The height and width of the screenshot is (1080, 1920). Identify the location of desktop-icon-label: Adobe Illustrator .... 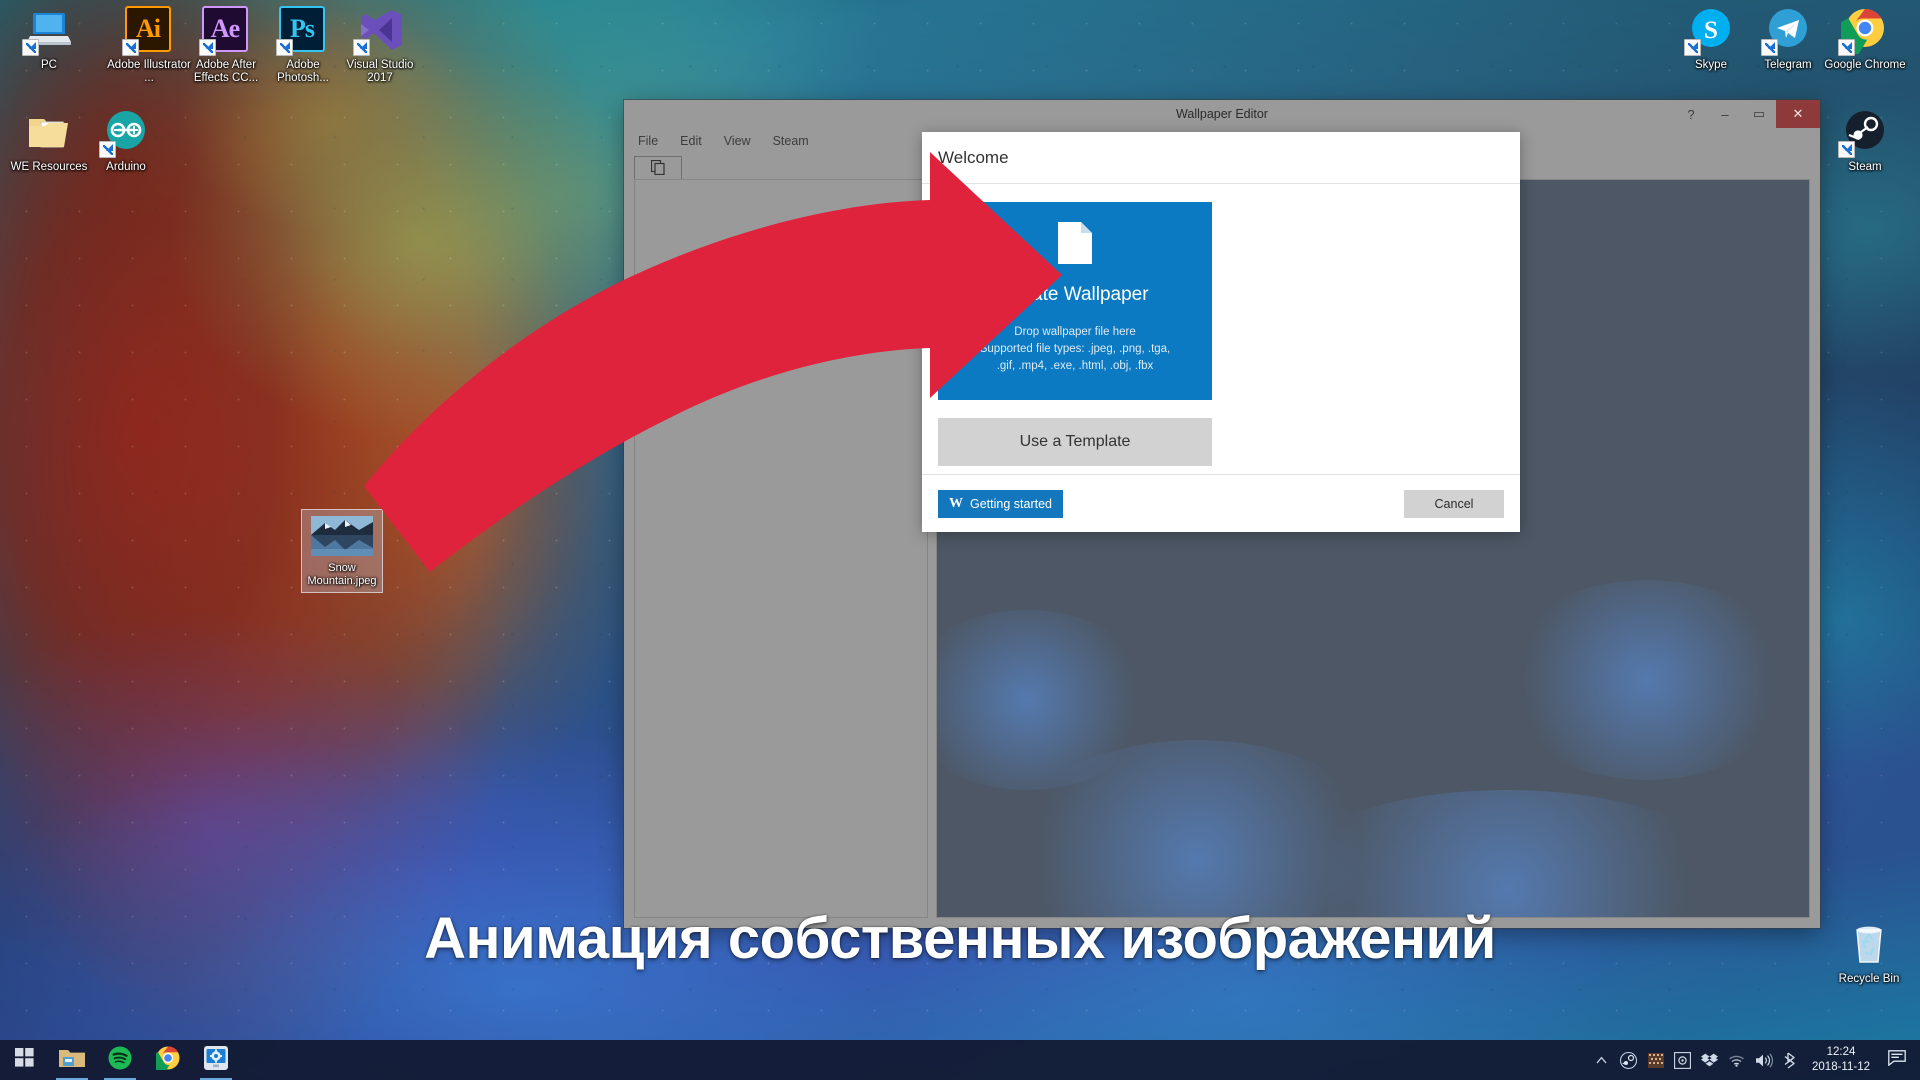
(149, 71).